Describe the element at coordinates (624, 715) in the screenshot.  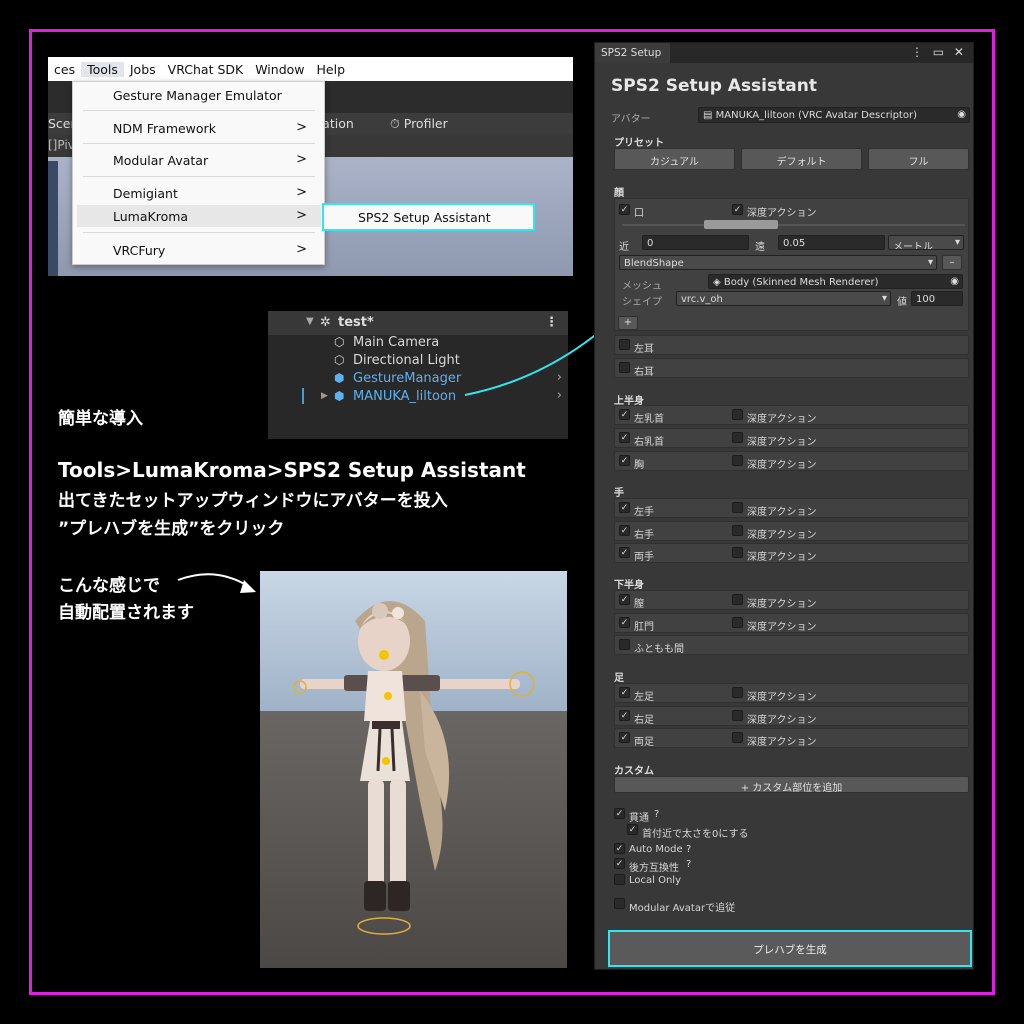
I see `right-foot-checkbox: ✓` at that location.